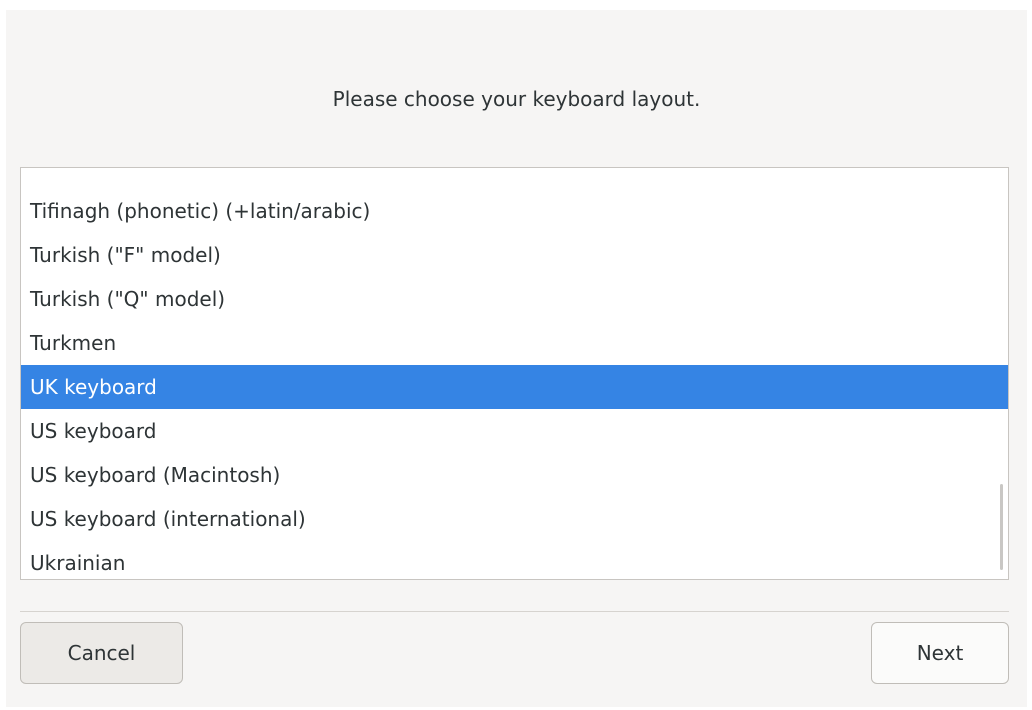  Describe the element at coordinates (514, 560) in the screenshot. I see `list-item: Ukrainian` at that location.